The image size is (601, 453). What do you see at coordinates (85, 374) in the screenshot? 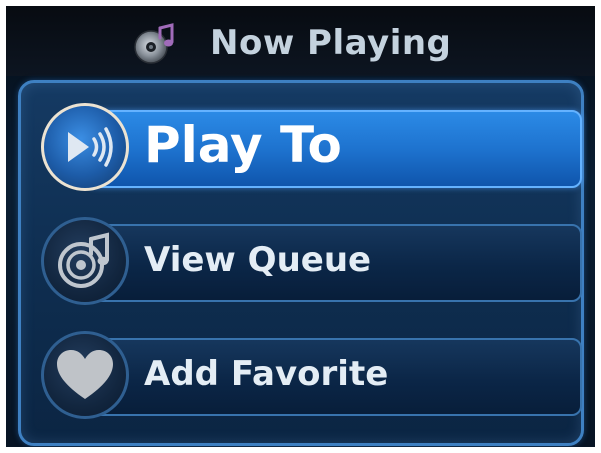
I see `heart-icon` at bounding box center [85, 374].